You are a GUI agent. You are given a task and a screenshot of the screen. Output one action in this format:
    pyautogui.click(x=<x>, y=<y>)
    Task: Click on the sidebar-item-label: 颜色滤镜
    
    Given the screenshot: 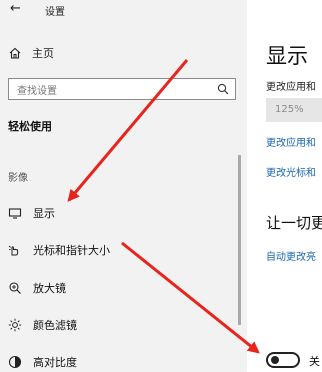 What is the action you would take?
    pyautogui.click(x=55, y=325)
    